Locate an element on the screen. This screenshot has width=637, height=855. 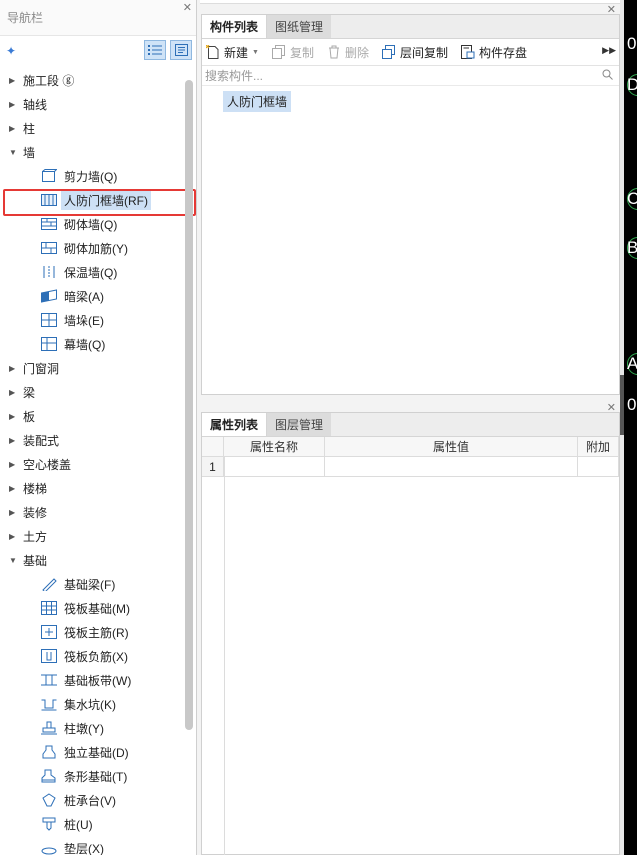
tree-category-stairs: ▶ 楼梯 is located at coordinates (92, 488).